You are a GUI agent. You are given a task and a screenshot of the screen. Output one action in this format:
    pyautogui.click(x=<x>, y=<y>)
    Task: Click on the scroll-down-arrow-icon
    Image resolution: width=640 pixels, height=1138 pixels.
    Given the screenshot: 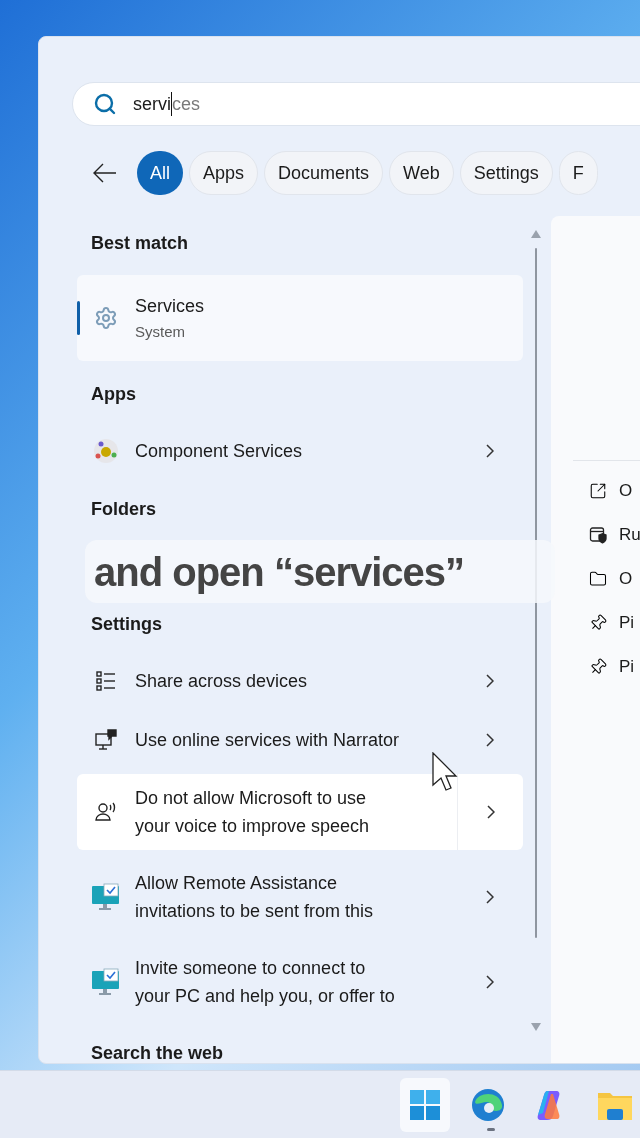 What is the action you would take?
    pyautogui.click(x=536, y=1027)
    